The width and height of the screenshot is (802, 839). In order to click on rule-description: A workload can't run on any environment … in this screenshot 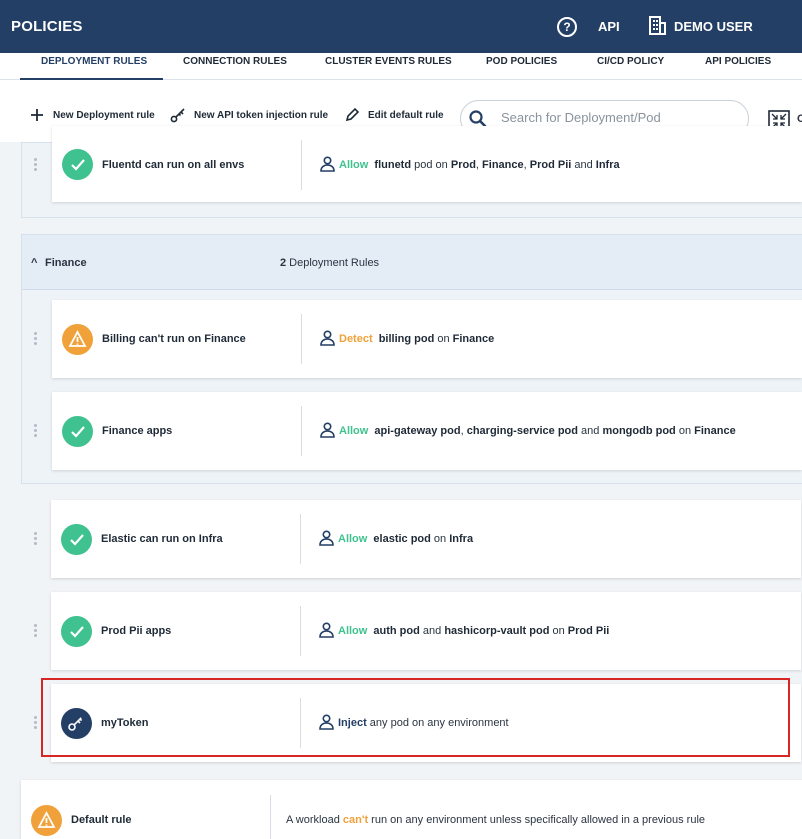, I will do `click(496, 820)`.